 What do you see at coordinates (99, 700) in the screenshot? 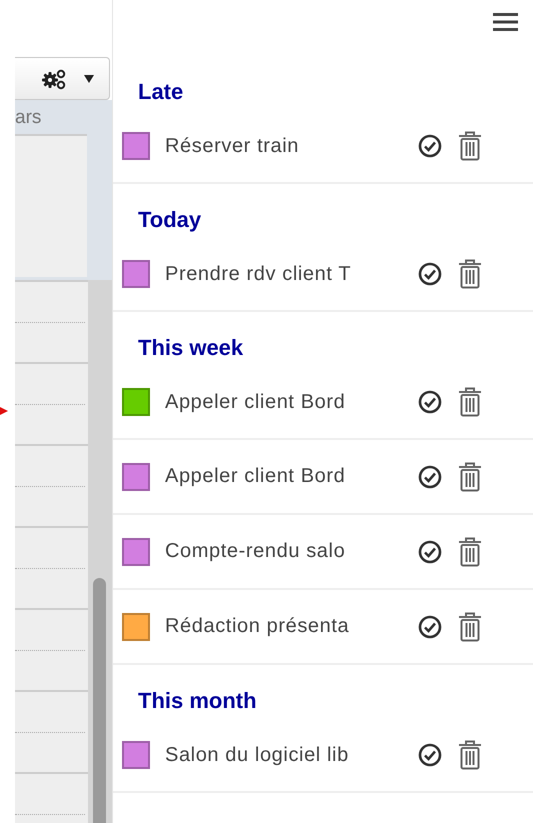
I see `scrollbar-thumb` at bounding box center [99, 700].